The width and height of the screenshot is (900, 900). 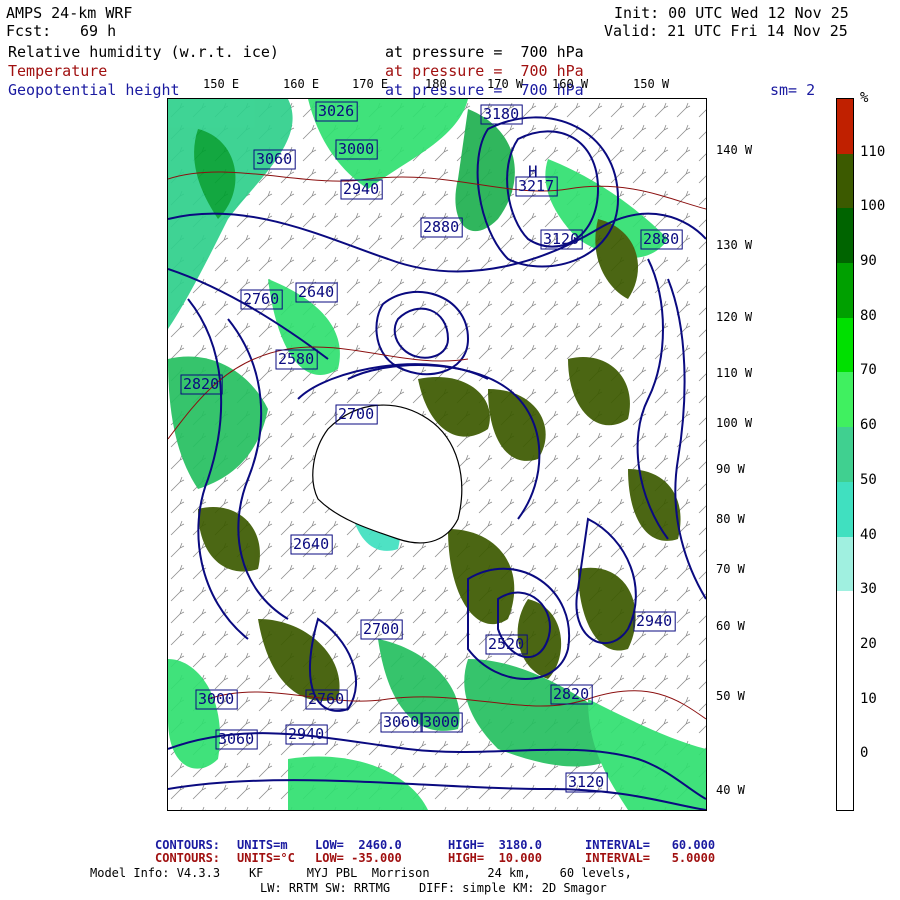 What do you see at coordinates (495, 845) in the screenshot?
I see `height-contour-high: HIGH= 3180.0` at bounding box center [495, 845].